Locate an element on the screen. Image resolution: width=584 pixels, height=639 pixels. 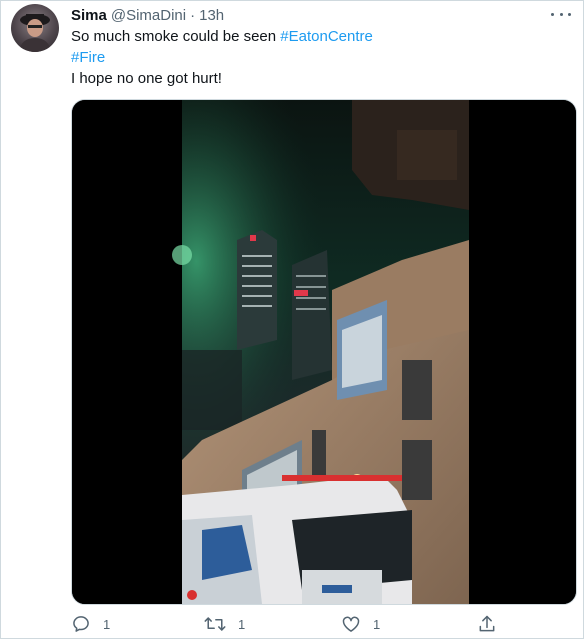
share-icon is located at coordinates (487, 623).